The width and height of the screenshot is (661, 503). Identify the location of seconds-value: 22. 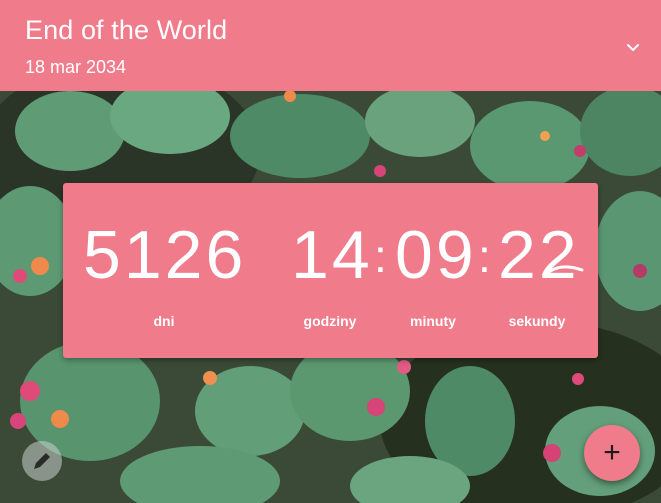
(539, 255).